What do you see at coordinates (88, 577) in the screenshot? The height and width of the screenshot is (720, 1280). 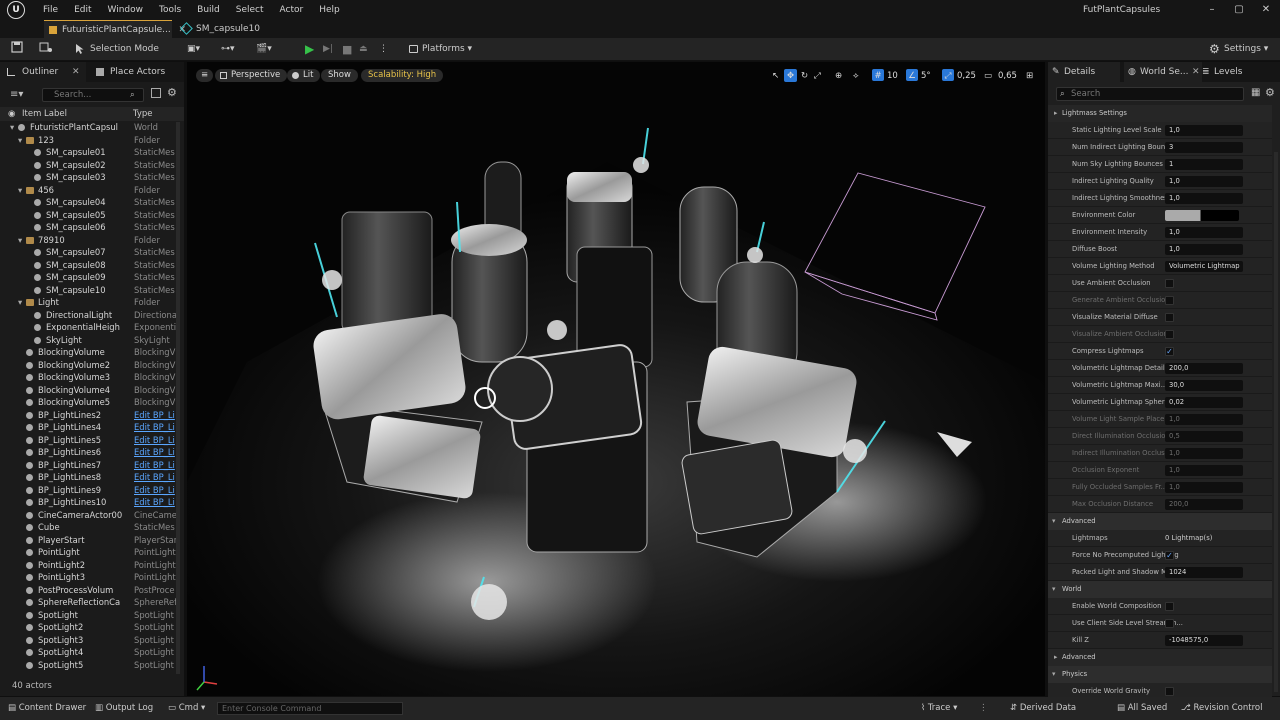 I see `outliner-row: PointLight3 PointLight` at bounding box center [88, 577].